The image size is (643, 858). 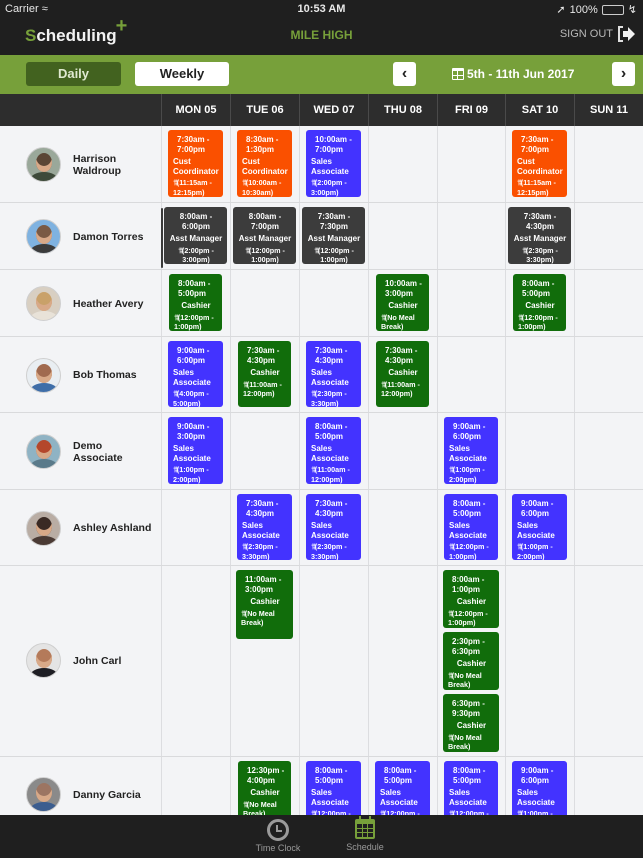 I want to click on employee-info: Harrison Waldroup, so click(x=89, y=164).